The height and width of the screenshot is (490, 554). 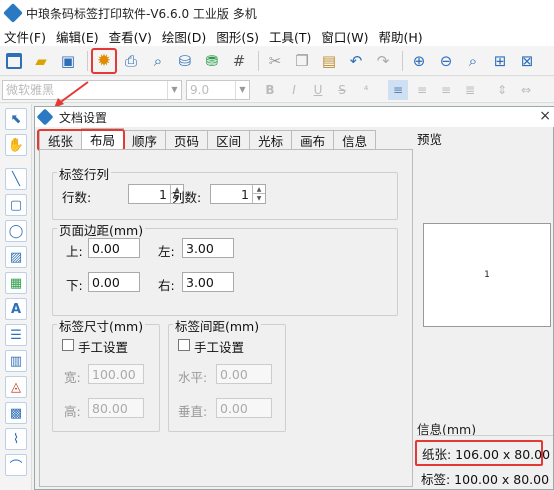 I want to click on copy-icon: ❐, so click(x=302, y=61).